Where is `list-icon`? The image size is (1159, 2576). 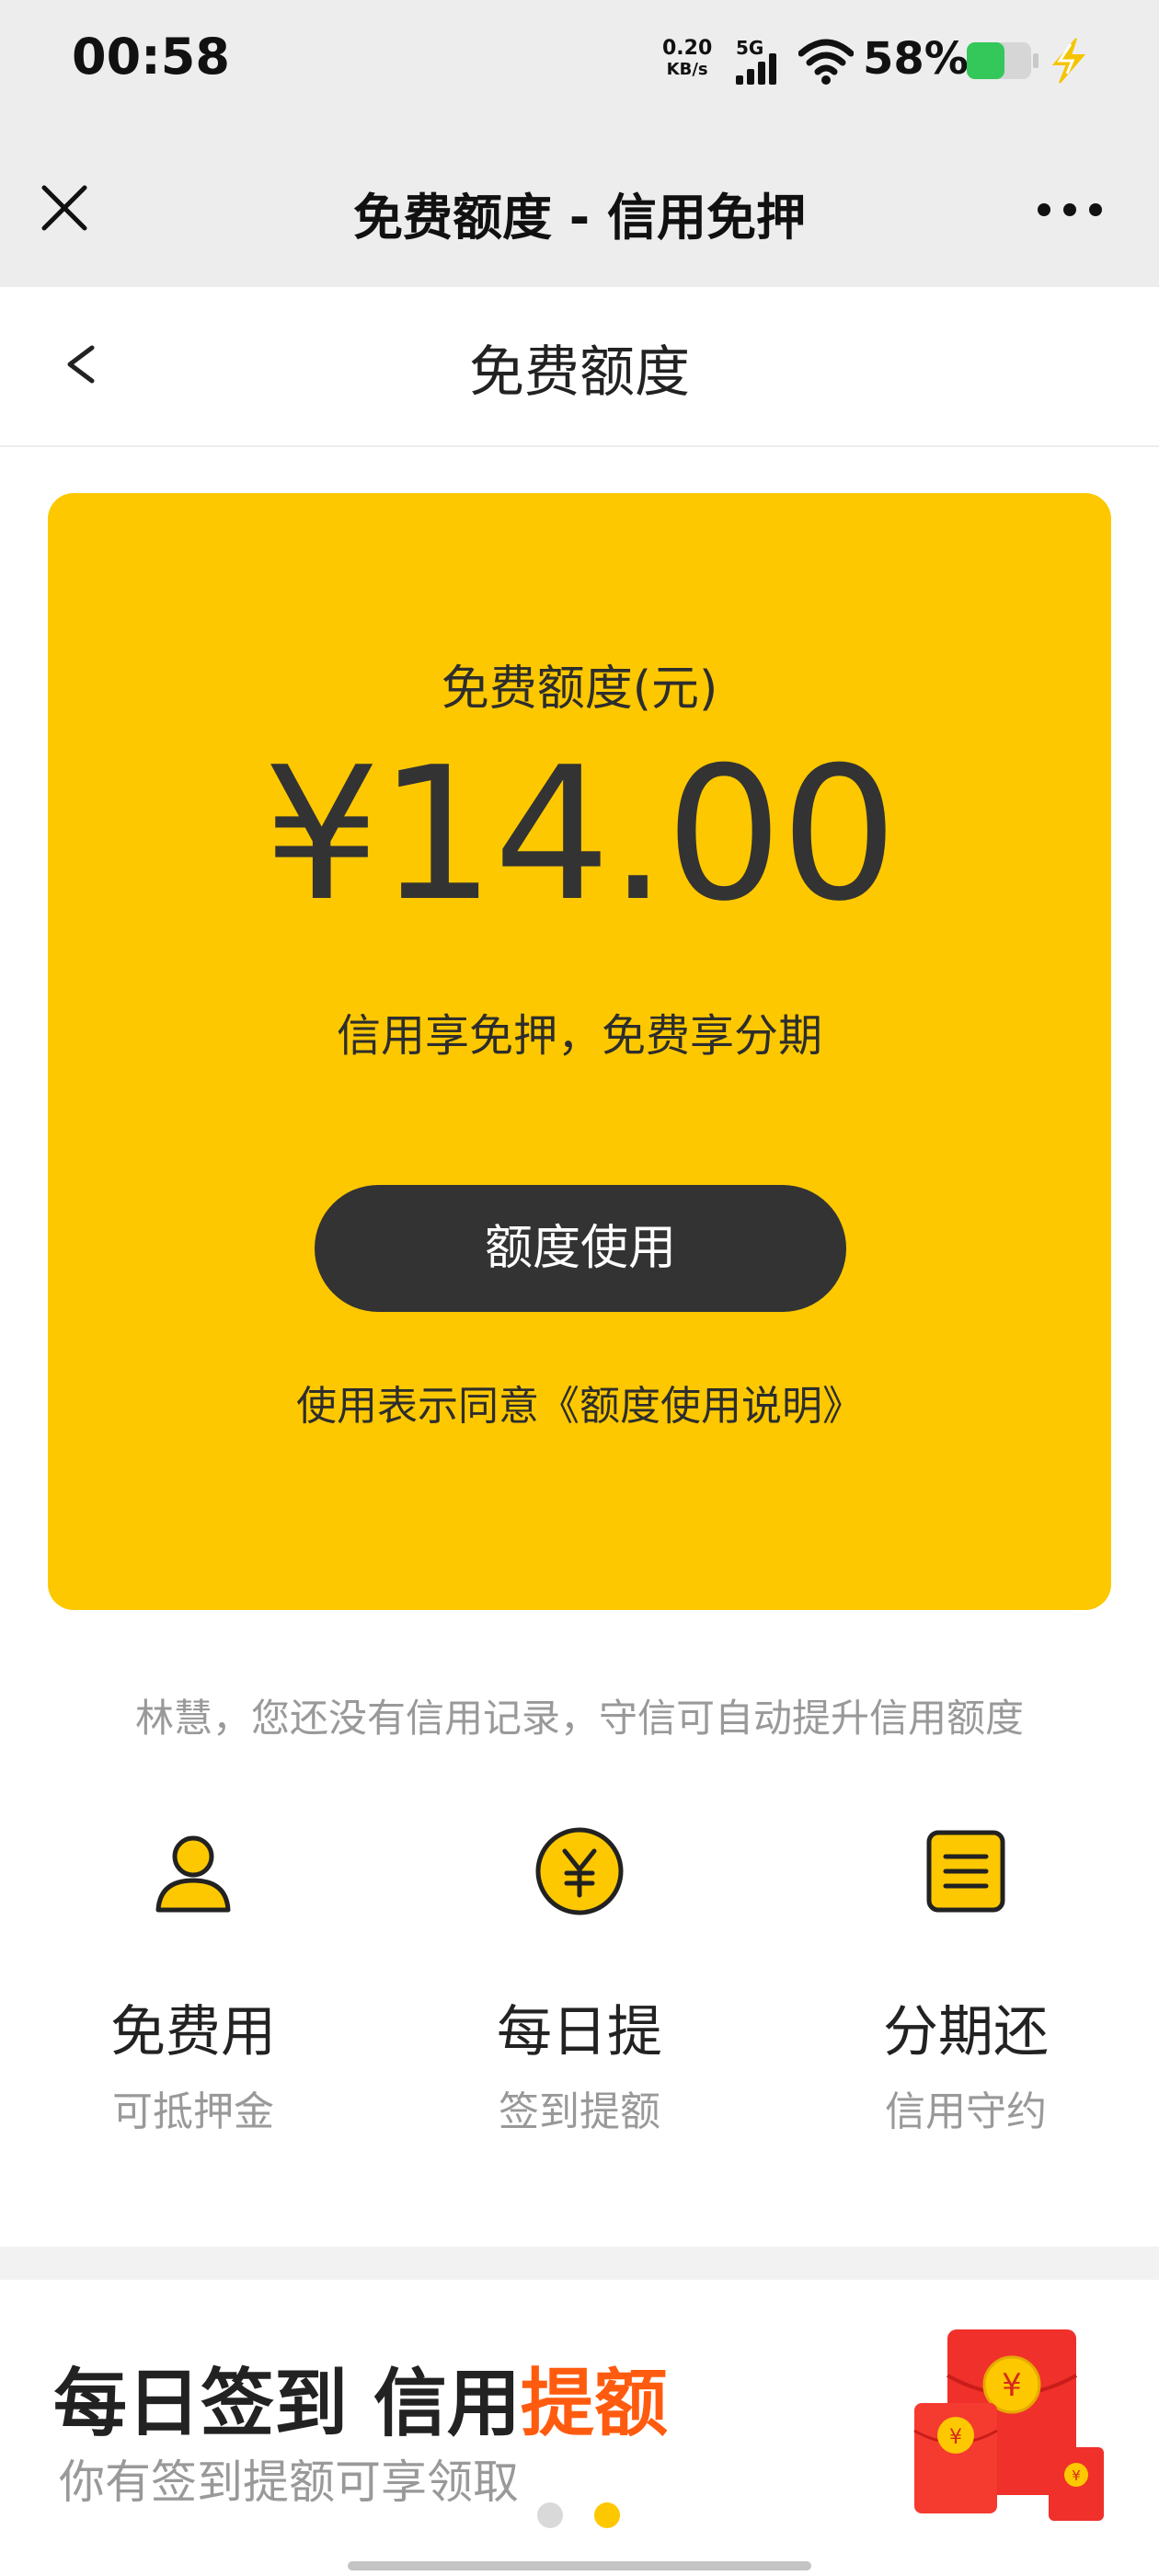
list-icon is located at coordinates (965, 1871).